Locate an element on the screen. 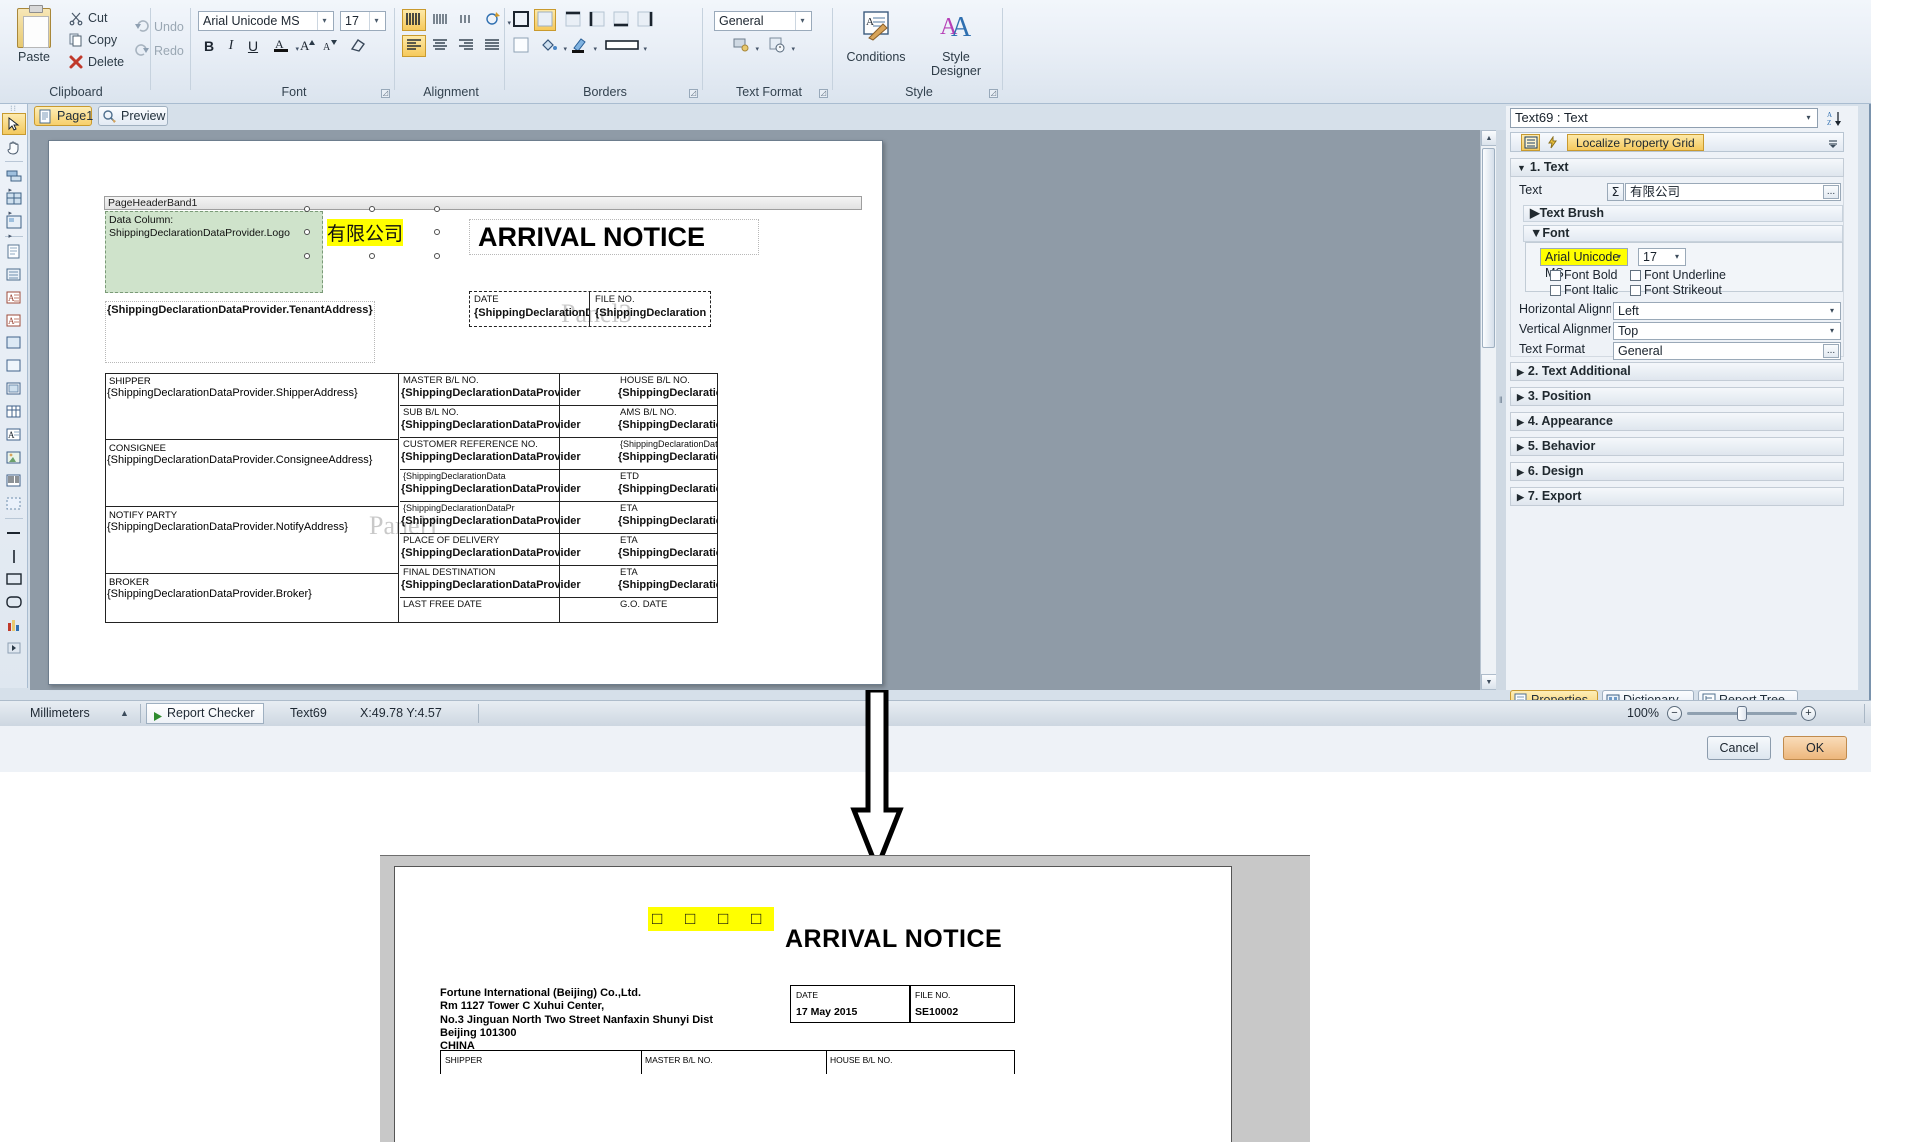 The image size is (1918, 1142). grid-cell-right: ETA{ShippingDeclarationDataProvider is located at coordinates (668, 549).